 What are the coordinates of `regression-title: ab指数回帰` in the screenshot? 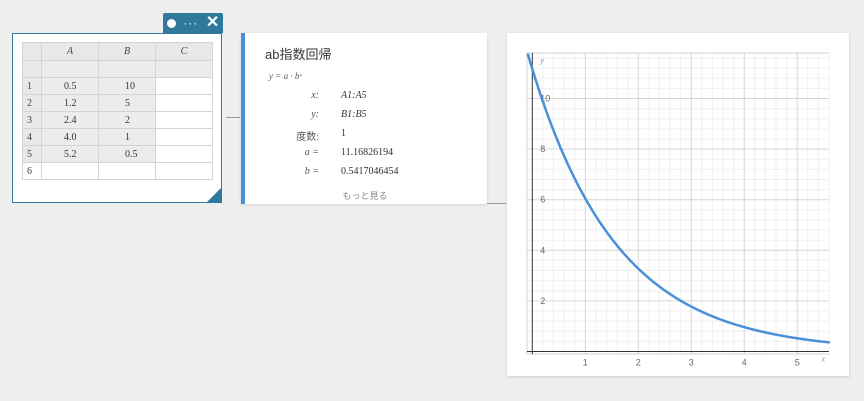 It's located at (298, 54).